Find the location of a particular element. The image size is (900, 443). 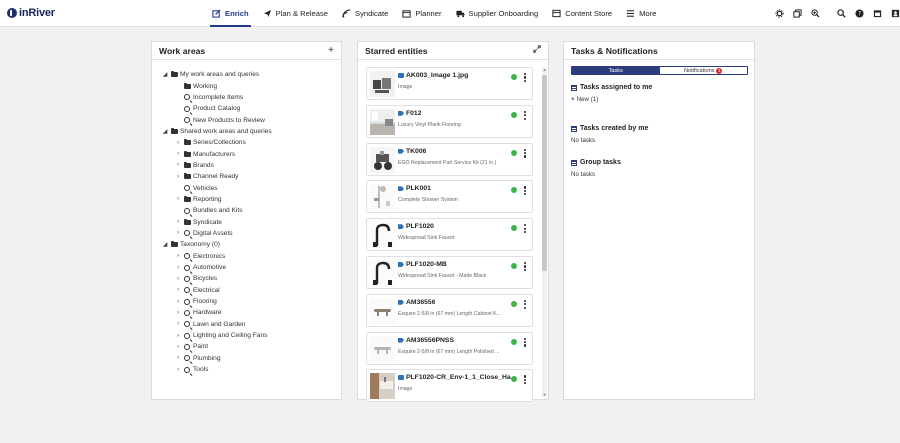

starred-scrollbar: ▲ ▼ is located at coordinates (544, 232).